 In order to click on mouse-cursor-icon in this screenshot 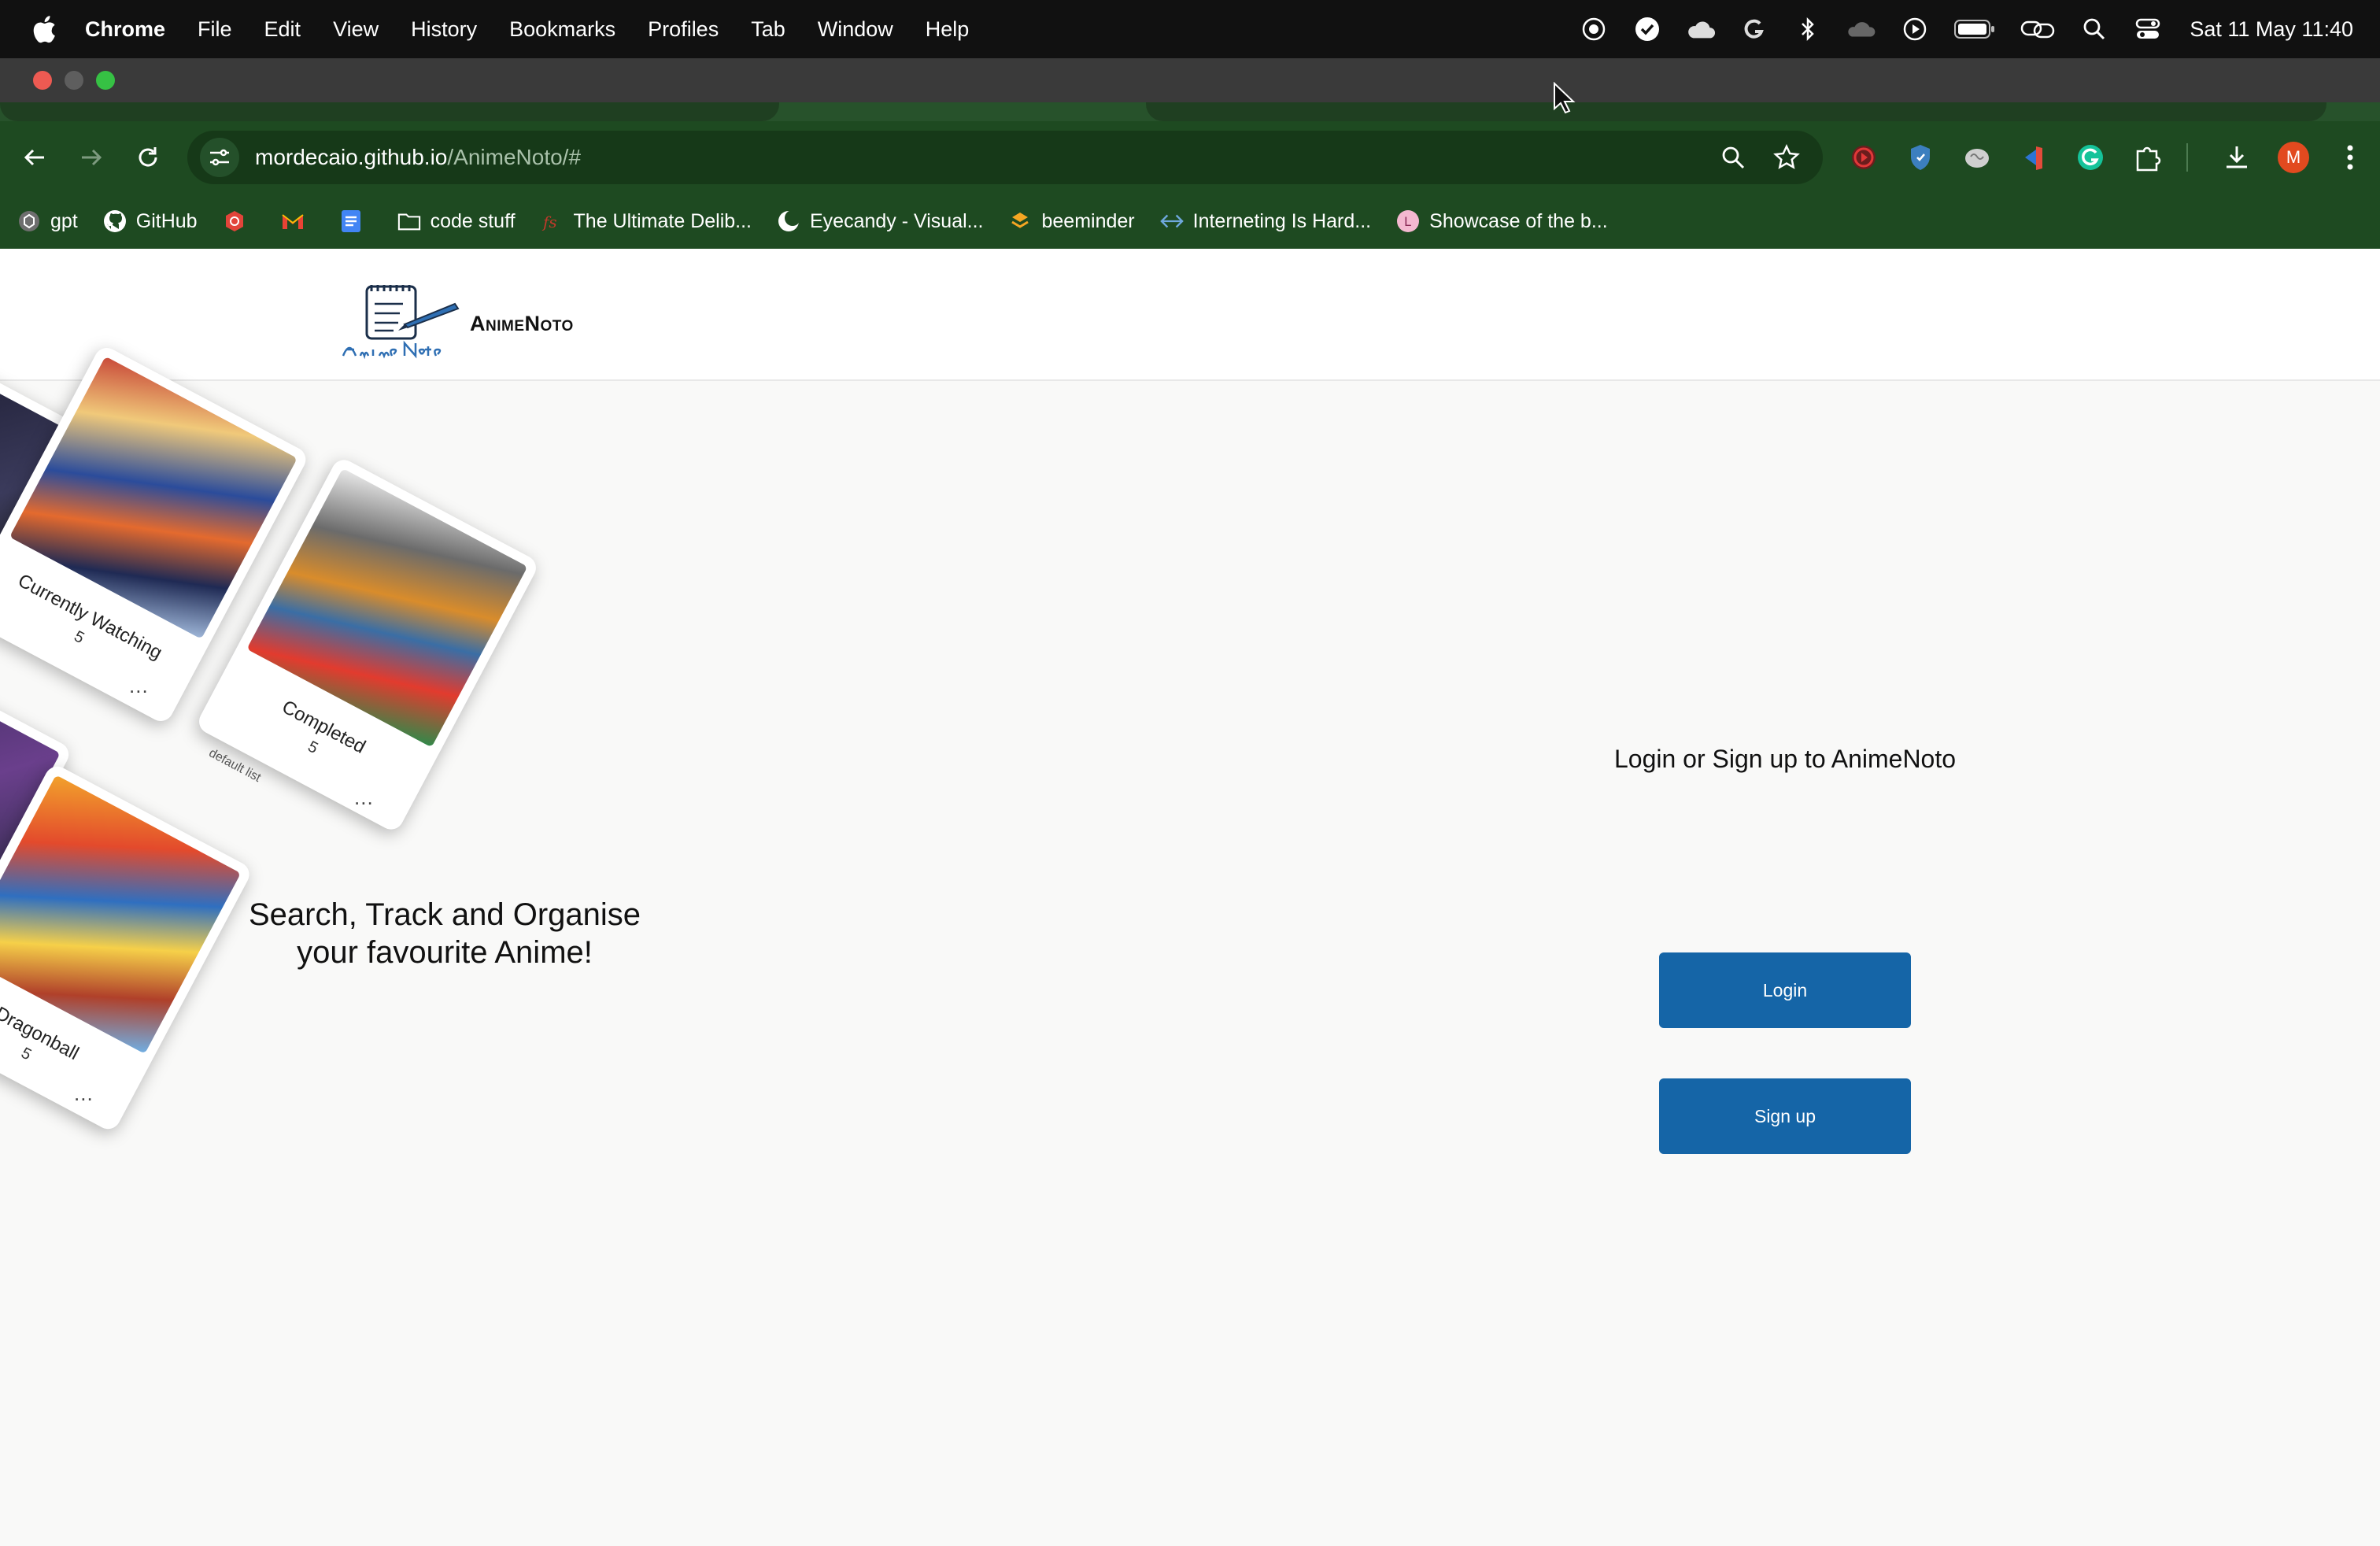, I will do `click(1565, 98)`.